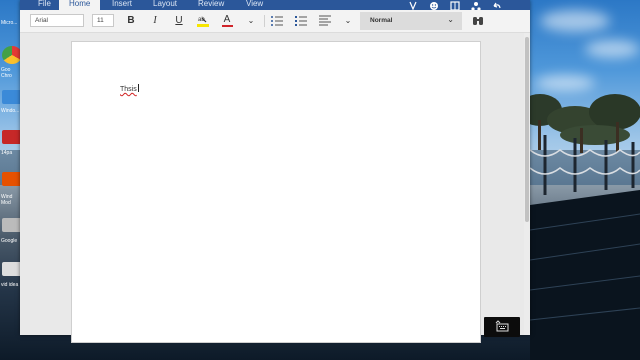  Describe the element at coordinates (122, 5) in the screenshot. I see `tab-insert: Insert` at that location.